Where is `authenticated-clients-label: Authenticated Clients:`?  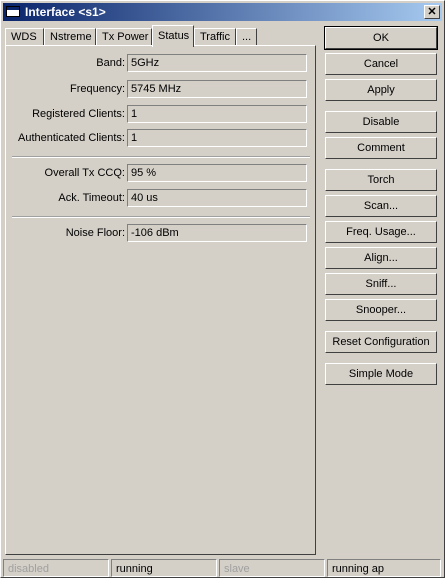
authenticated-clients-label: Authenticated Clients: is located at coordinates (71, 138).